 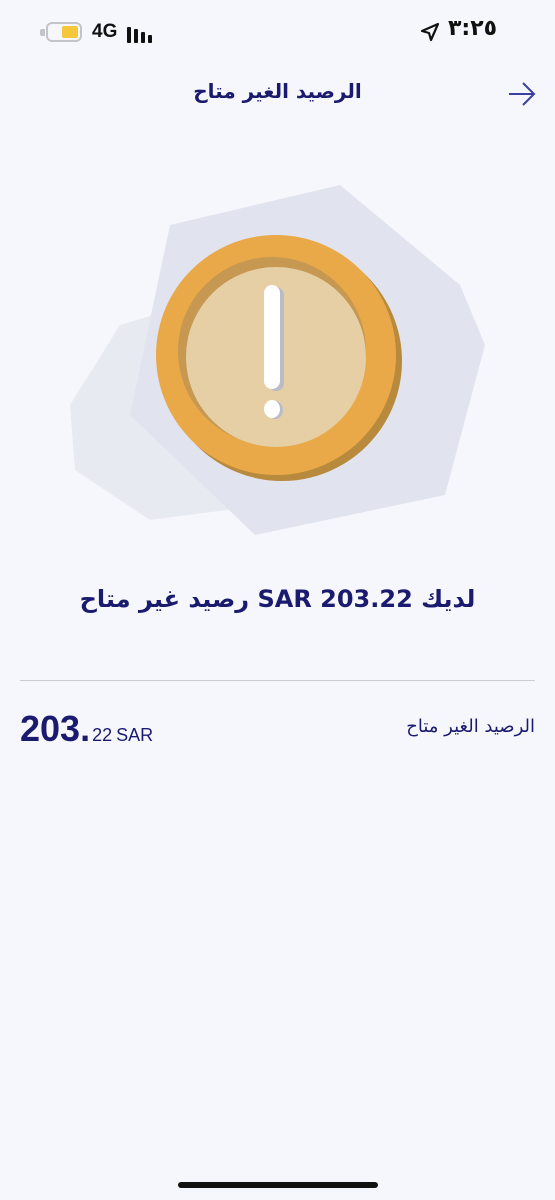 I want to click on balance-label: الرصيد الغير متاح, so click(x=470, y=726).